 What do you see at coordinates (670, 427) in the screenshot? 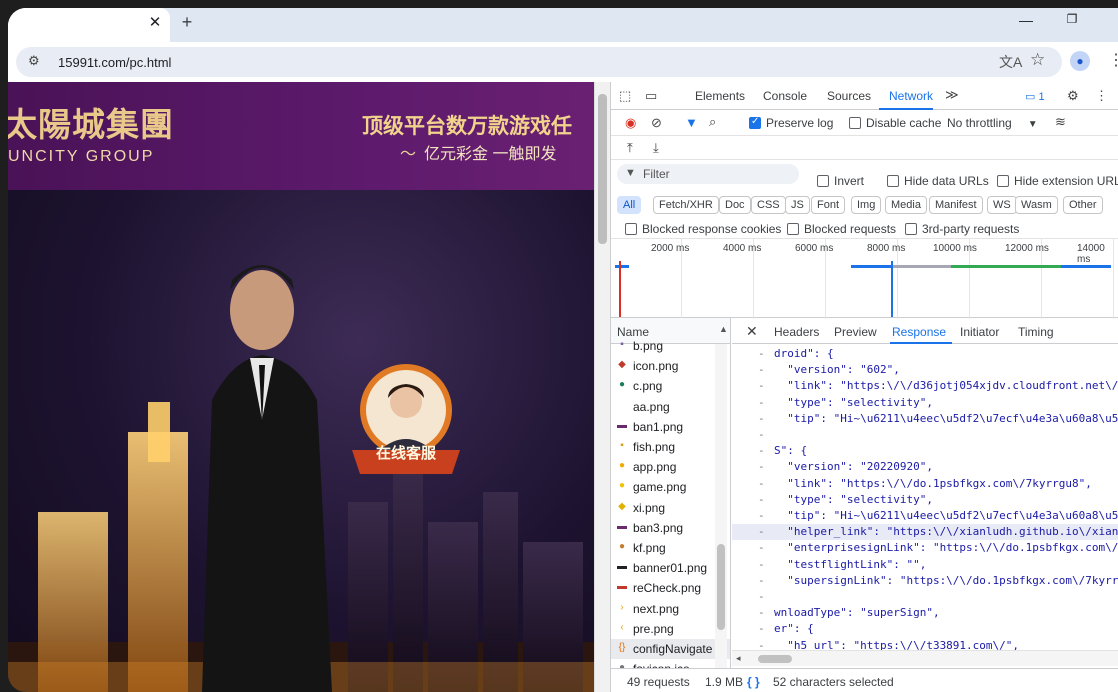
I see `request-row: ▬ ban1.png` at bounding box center [670, 427].